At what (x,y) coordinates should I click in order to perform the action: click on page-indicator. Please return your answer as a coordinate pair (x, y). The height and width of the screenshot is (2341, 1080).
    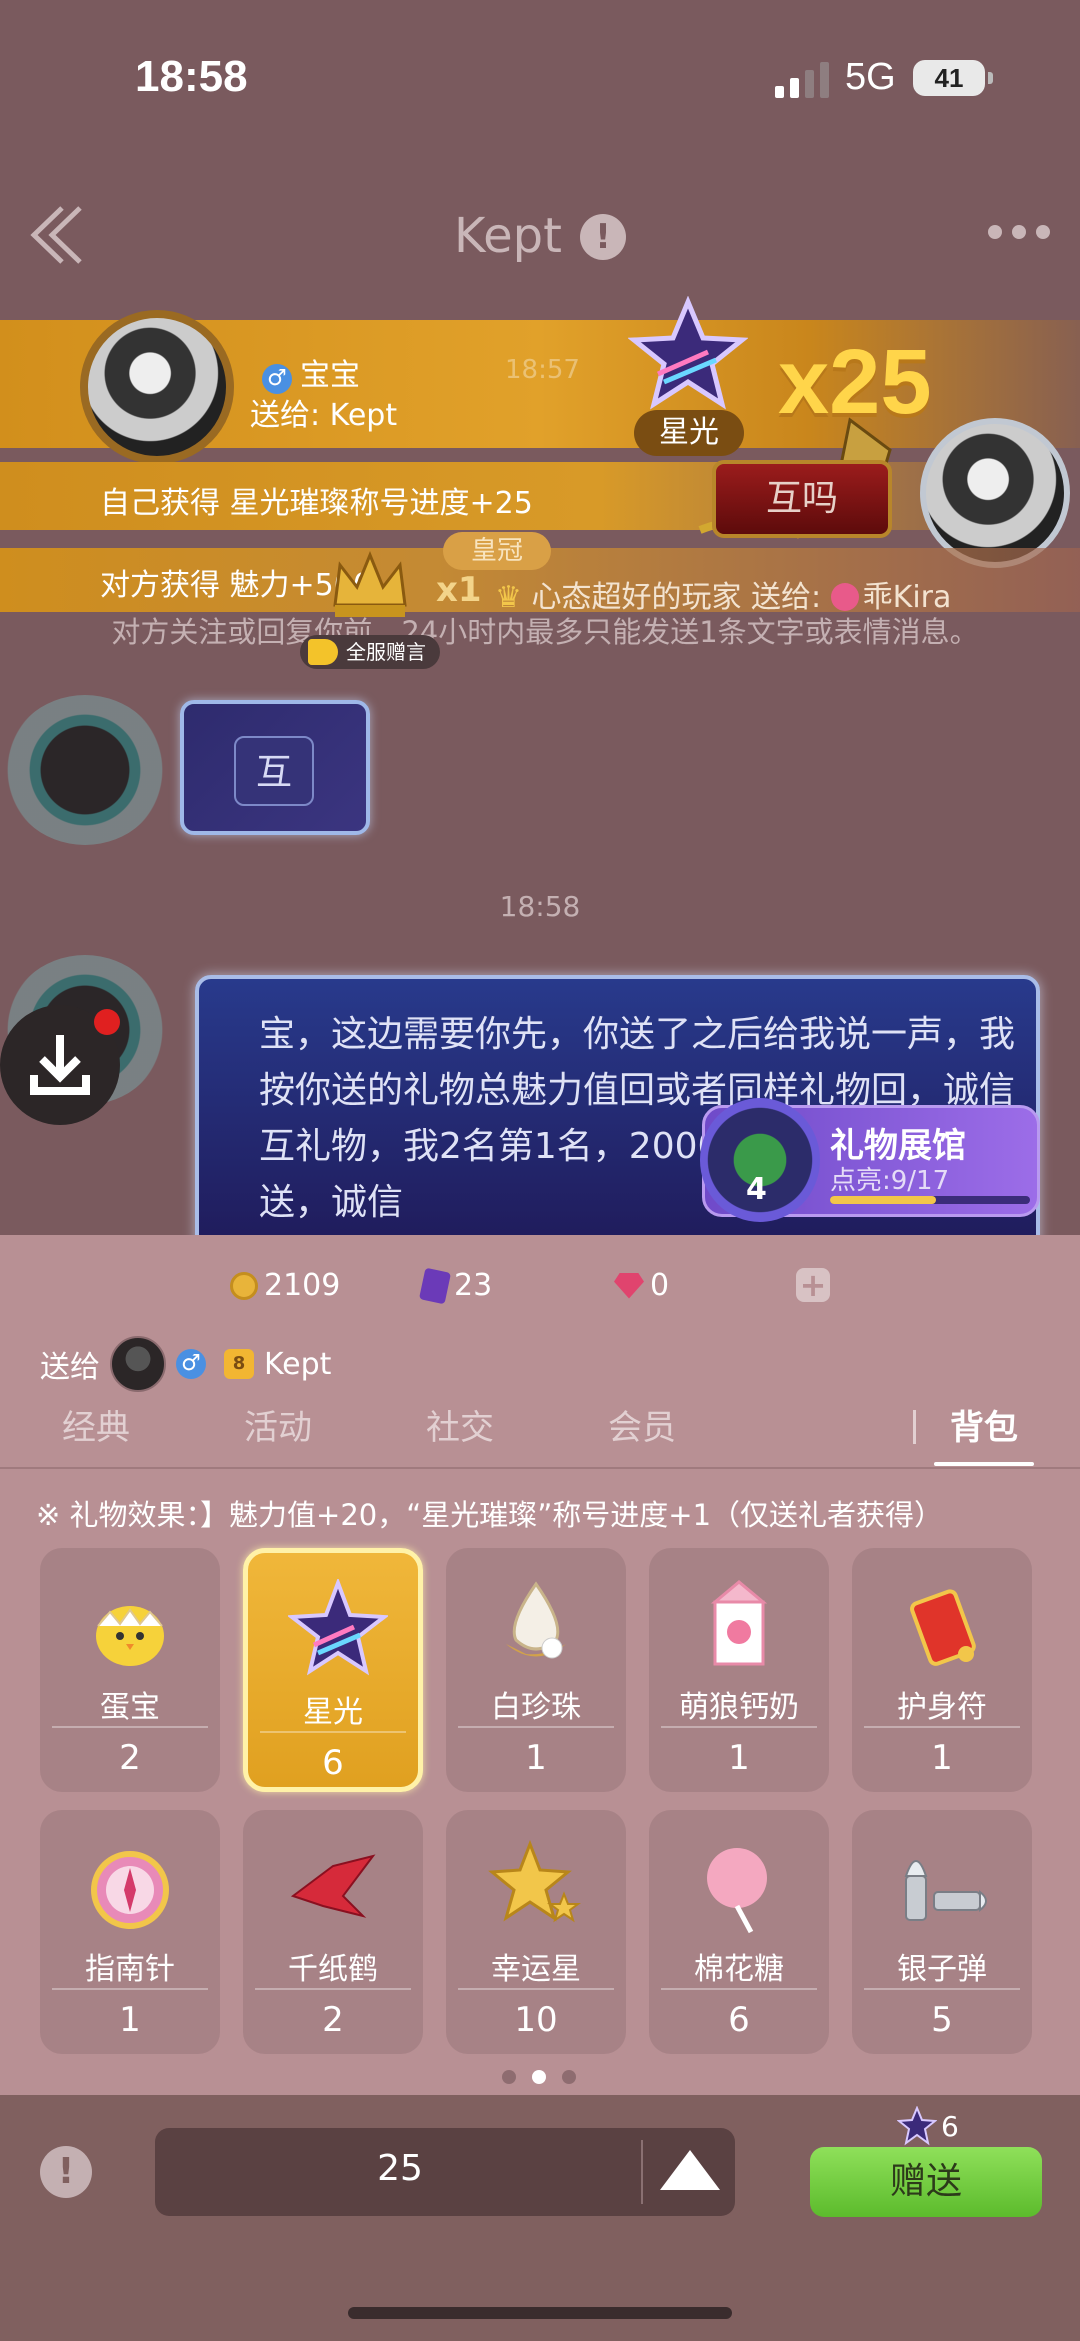
    Looking at the image, I should click on (539, 2077).